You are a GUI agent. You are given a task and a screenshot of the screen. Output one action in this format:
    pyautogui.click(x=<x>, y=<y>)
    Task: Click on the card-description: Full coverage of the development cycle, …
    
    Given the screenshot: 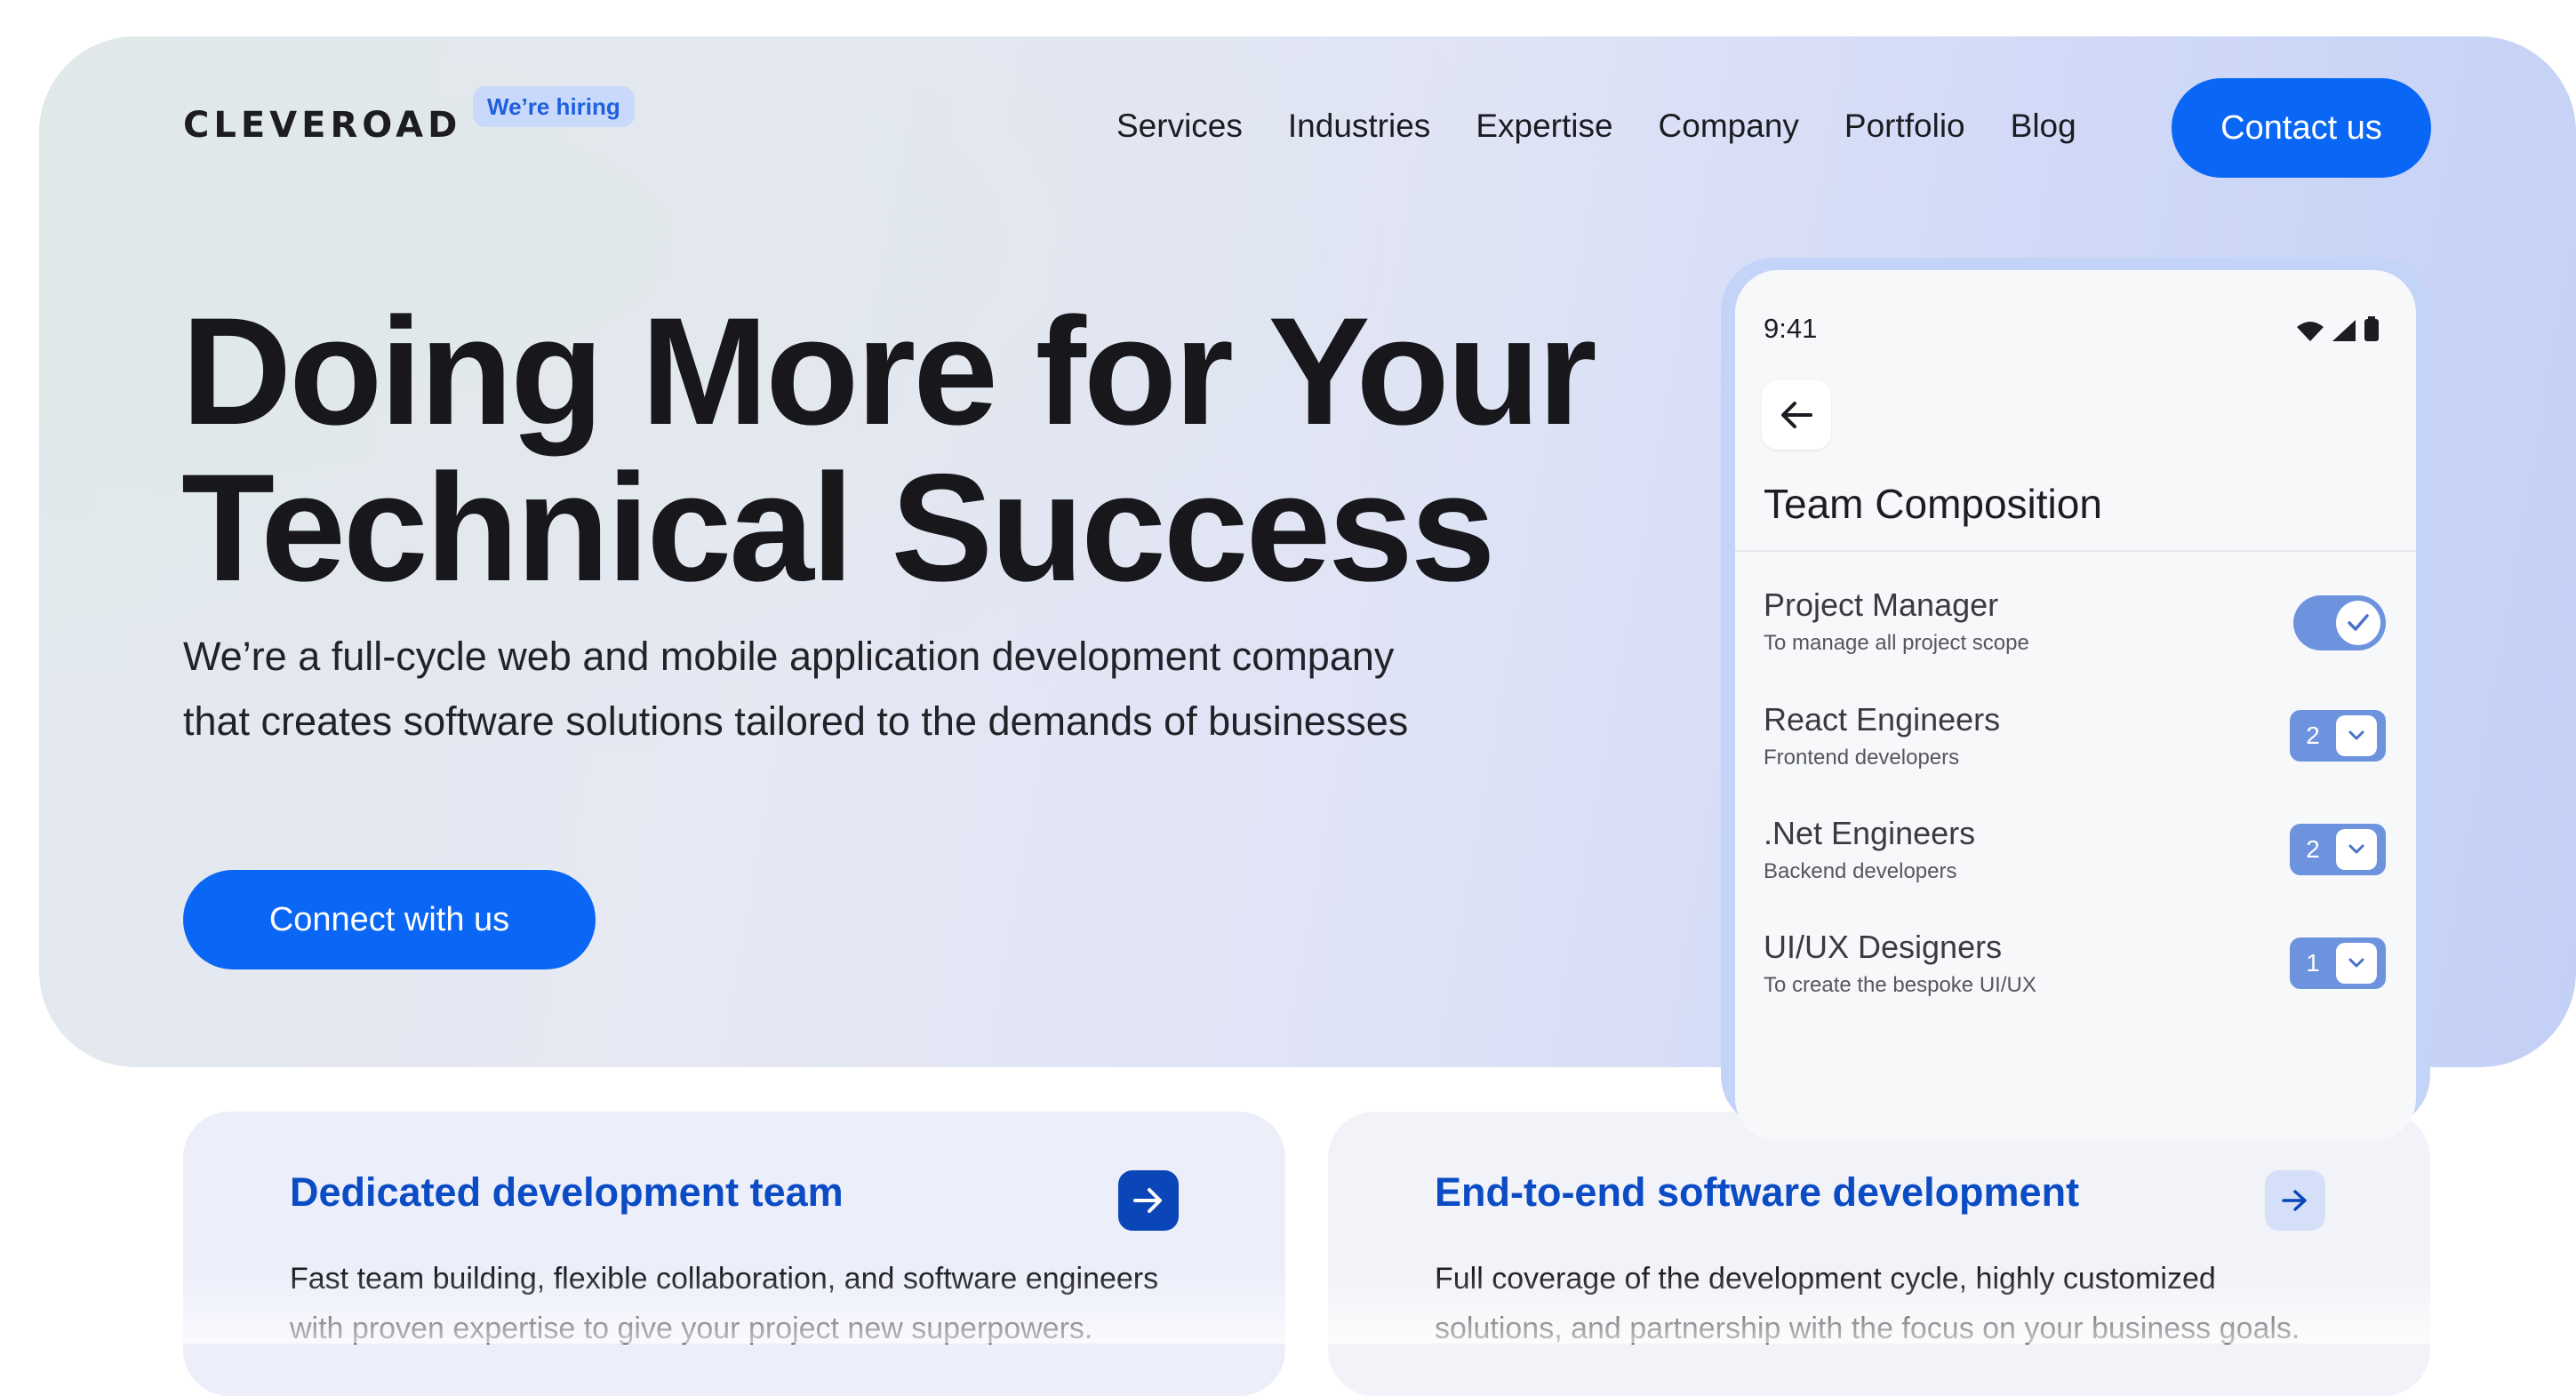 What is the action you would take?
    pyautogui.click(x=1906, y=1303)
    